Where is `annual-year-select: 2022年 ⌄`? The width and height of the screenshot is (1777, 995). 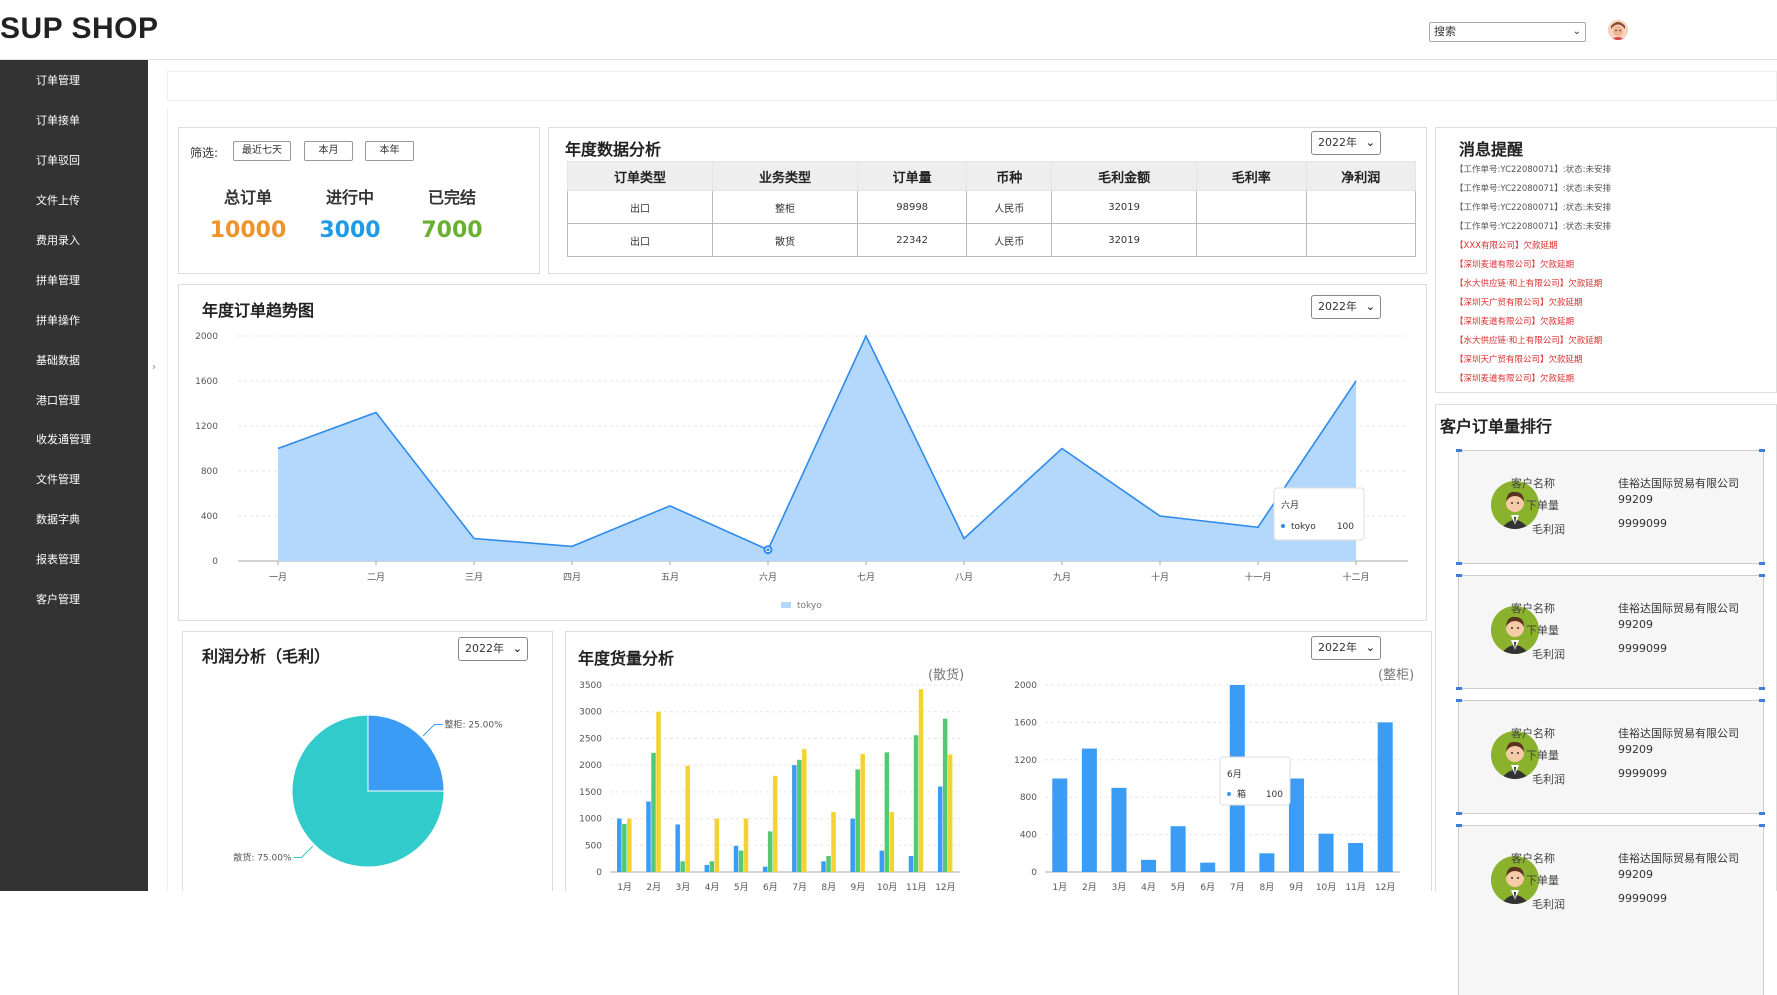 annual-year-select: 2022年 ⌄ is located at coordinates (1346, 143).